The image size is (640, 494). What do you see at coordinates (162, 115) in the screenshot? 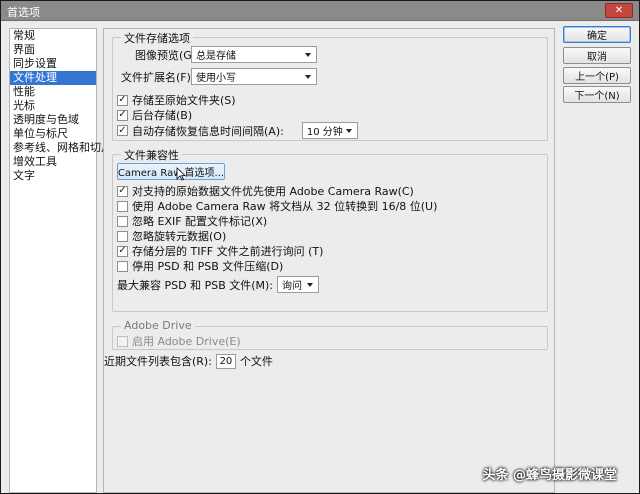
I see `background-save-label: 后台存储(B)` at bounding box center [162, 115].